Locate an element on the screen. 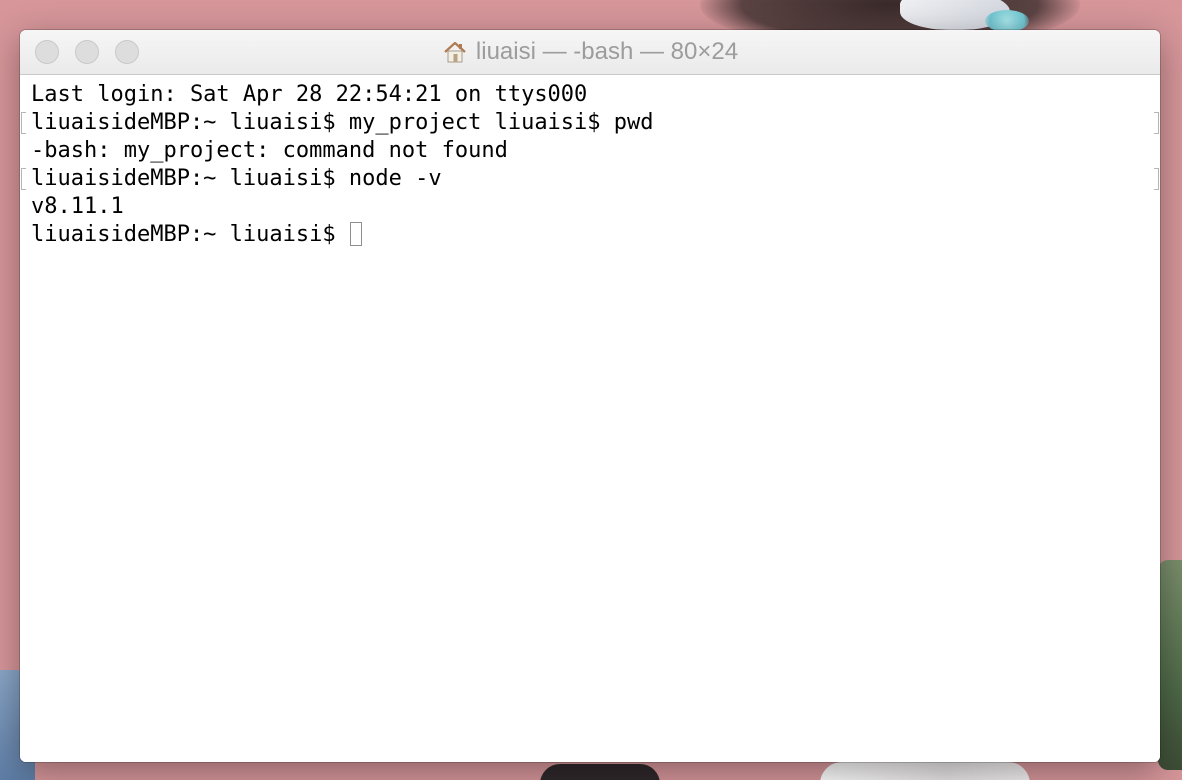 This screenshot has height=780, width=1182. wallpaper-dark-shape is located at coordinates (600, 772).